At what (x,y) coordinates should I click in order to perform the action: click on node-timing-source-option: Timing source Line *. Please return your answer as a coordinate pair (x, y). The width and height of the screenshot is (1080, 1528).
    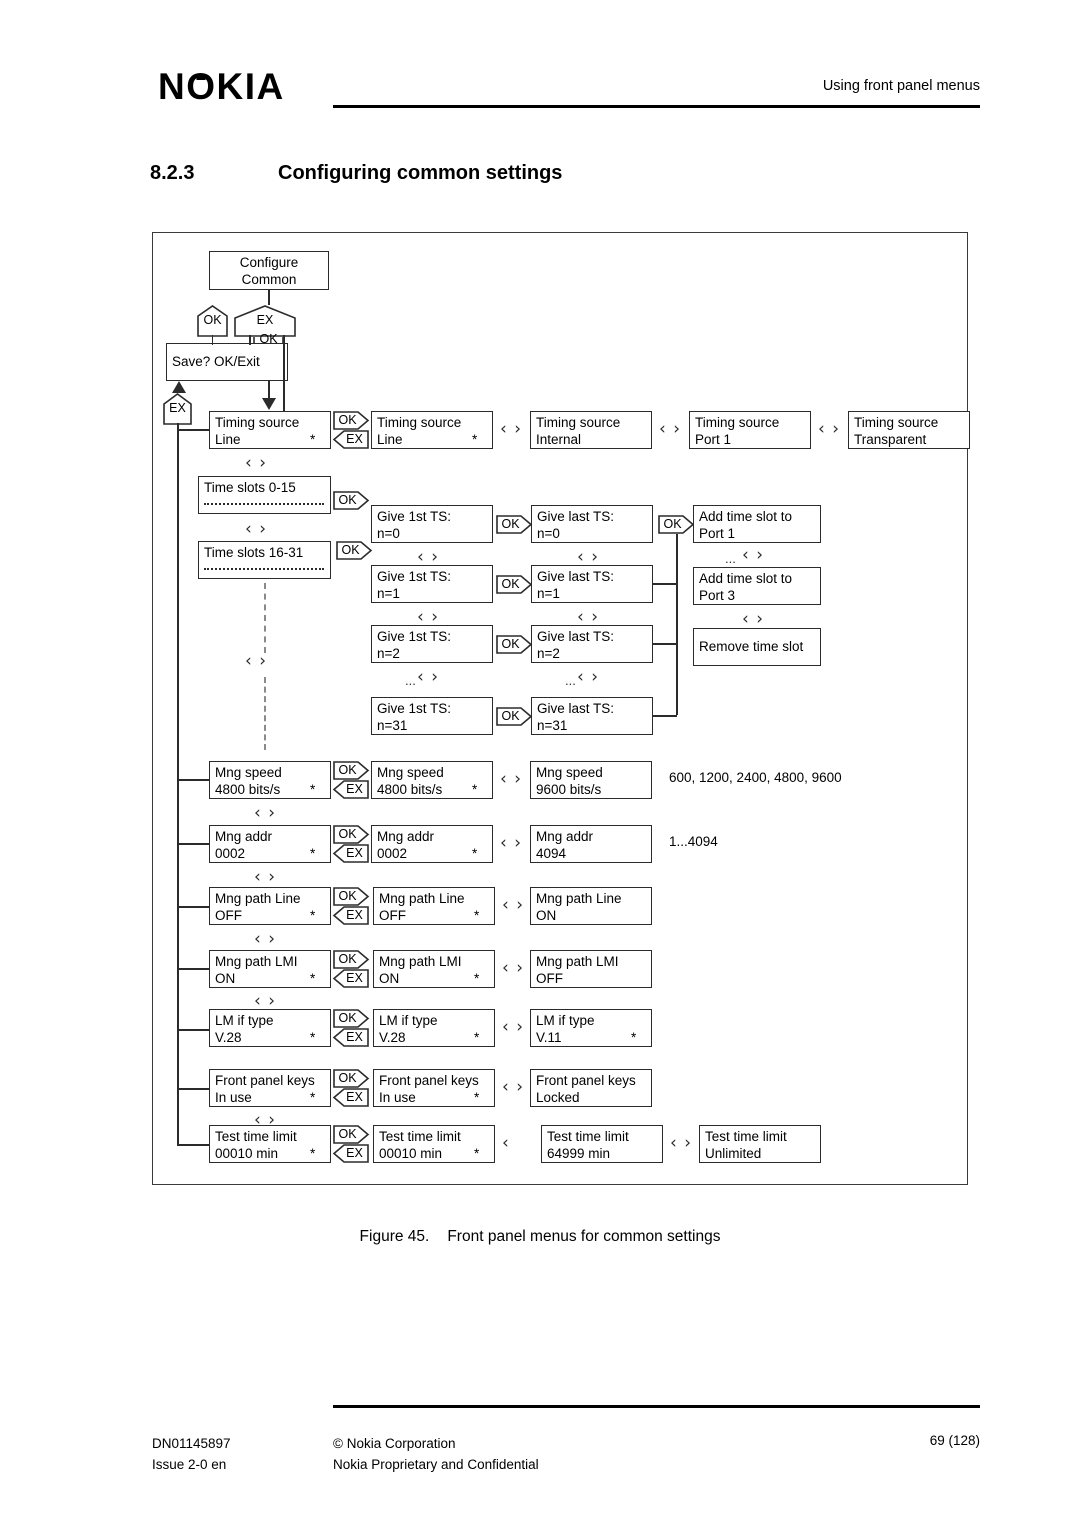
    Looking at the image, I should click on (432, 430).